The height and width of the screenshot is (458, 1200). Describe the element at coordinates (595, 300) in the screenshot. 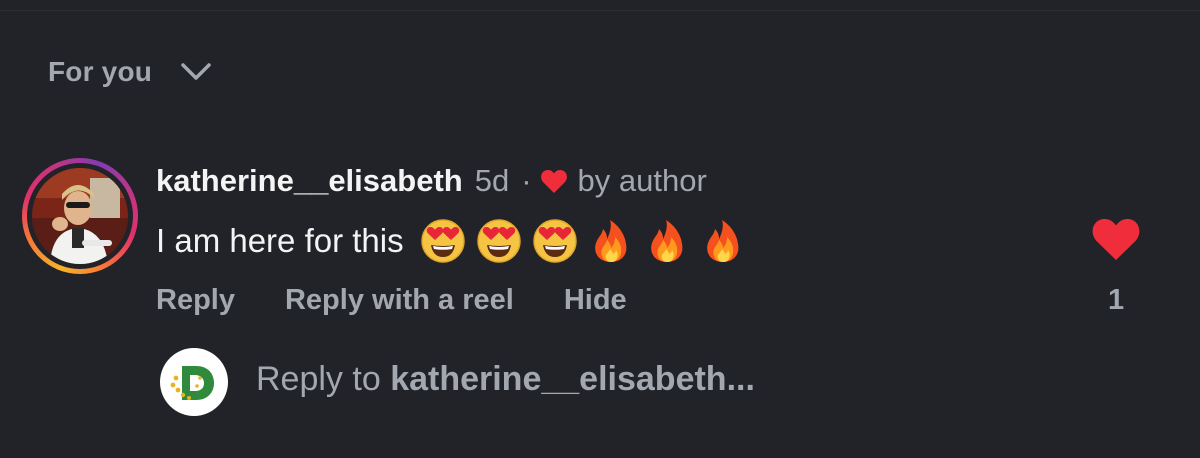

I see `hide-button: Hide` at that location.